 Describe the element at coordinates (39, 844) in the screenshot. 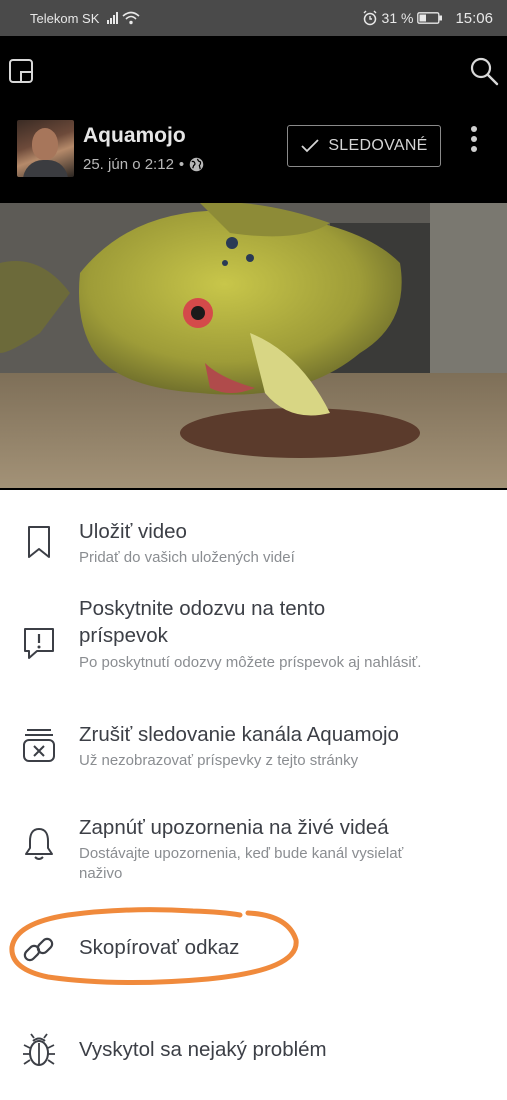

I see `bell-icon` at that location.